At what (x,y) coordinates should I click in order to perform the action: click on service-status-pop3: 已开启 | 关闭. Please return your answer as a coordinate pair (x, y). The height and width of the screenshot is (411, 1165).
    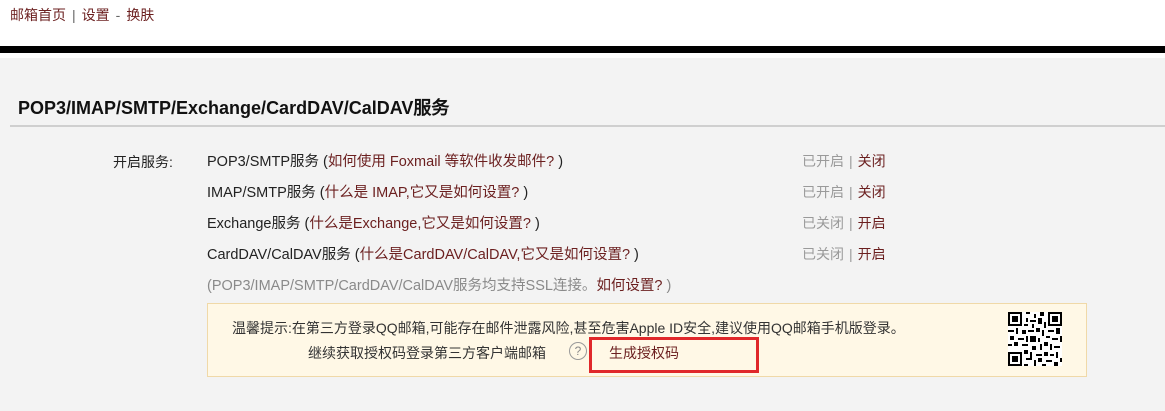
    Looking at the image, I should click on (844, 161).